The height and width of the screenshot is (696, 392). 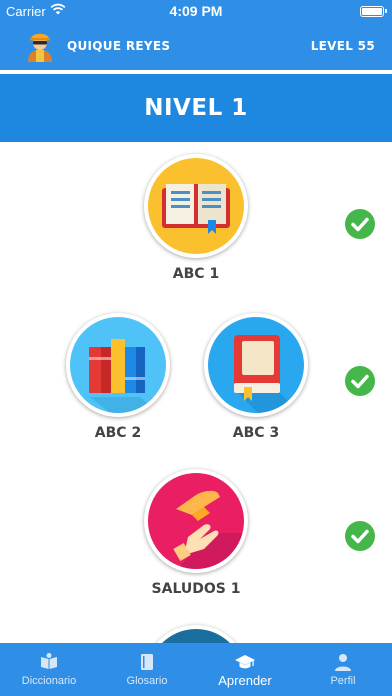 I want to click on tab-diccionario: Diccionario, so click(x=49, y=669).